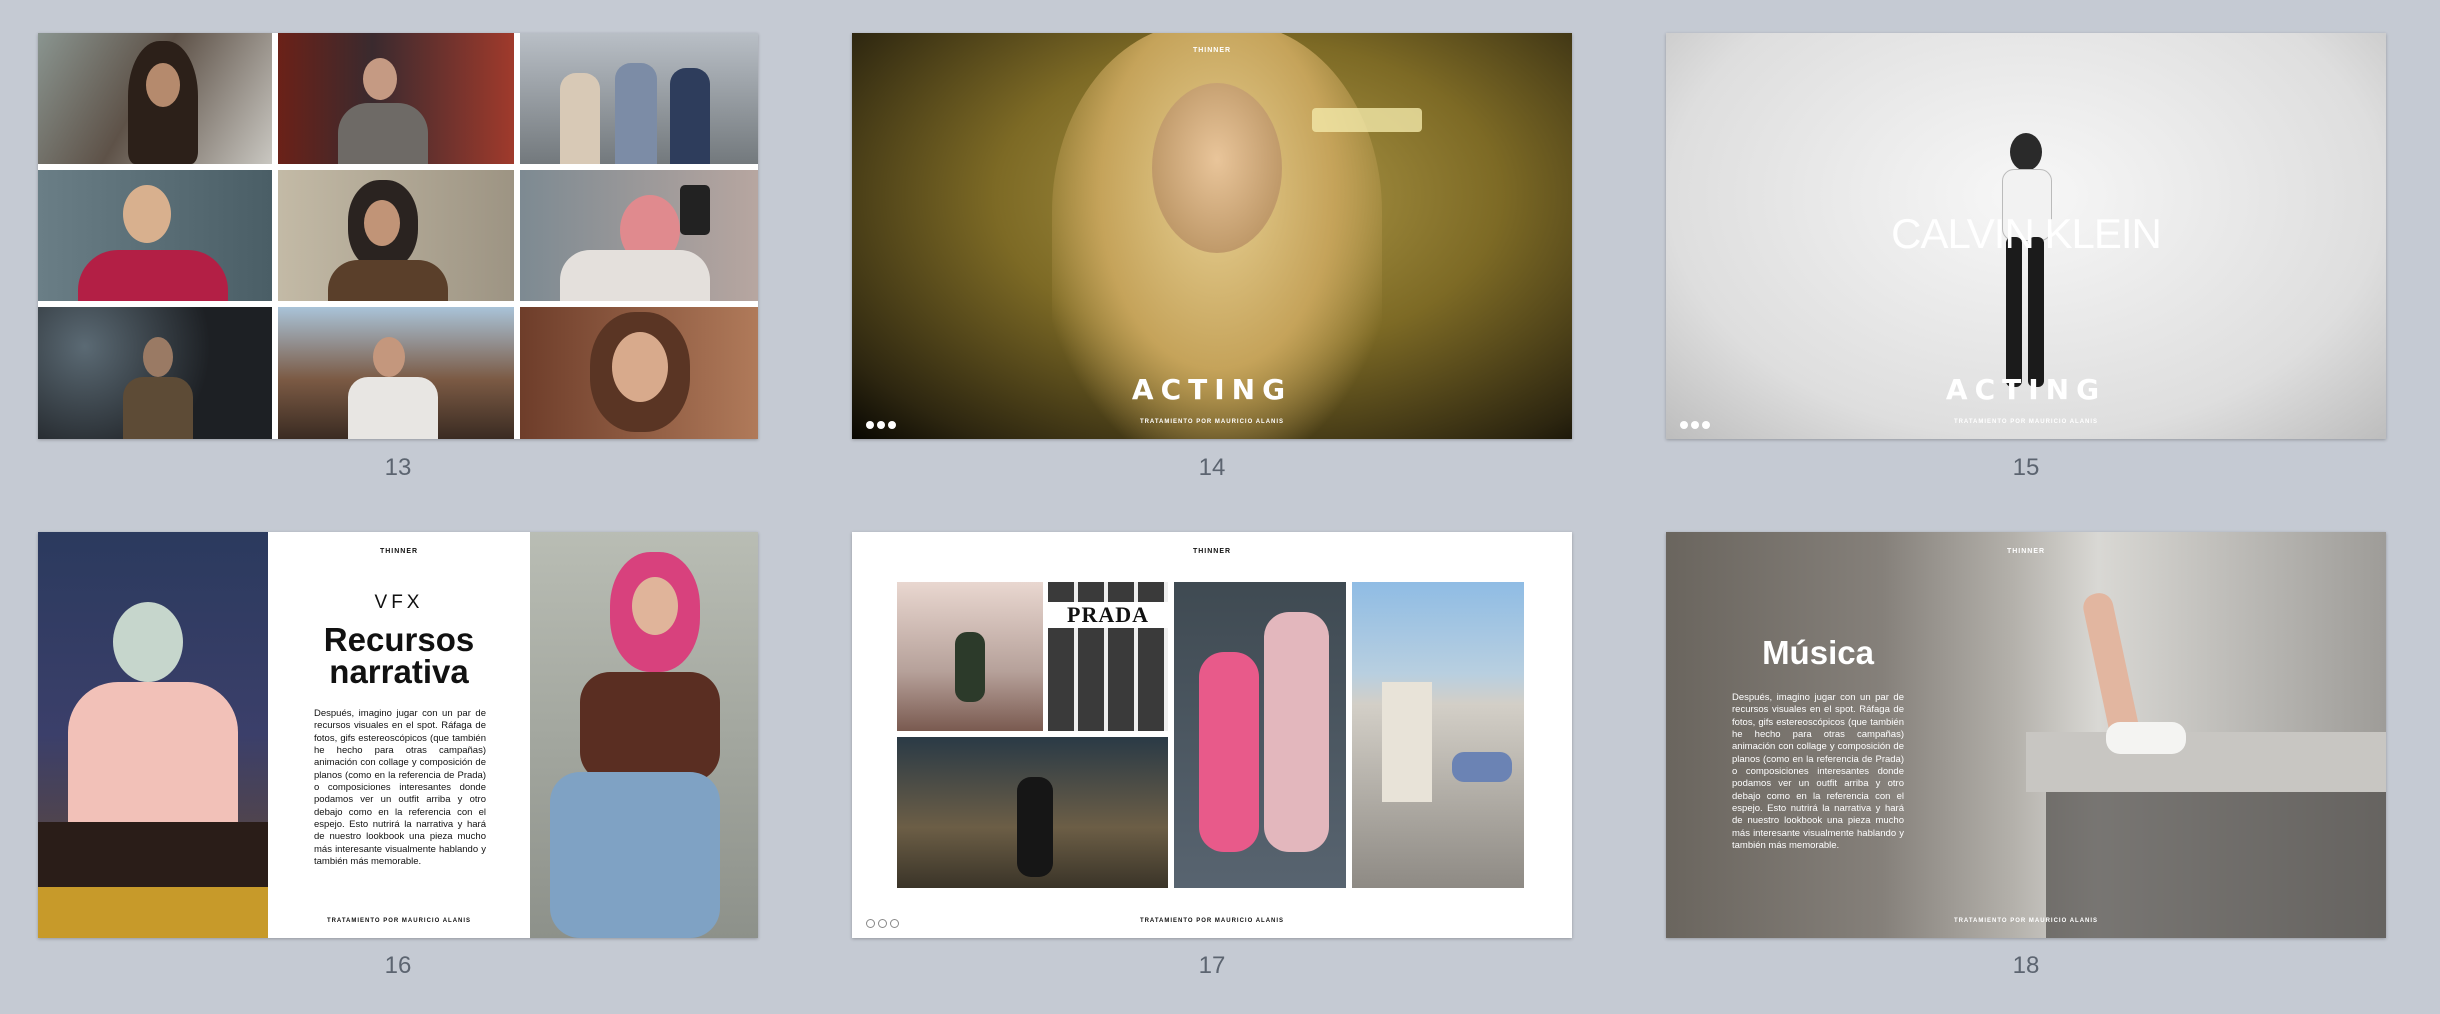  Describe the element at coordinates (639, 373) in the screenshot. I see `photo-woman-glasses` at that location.